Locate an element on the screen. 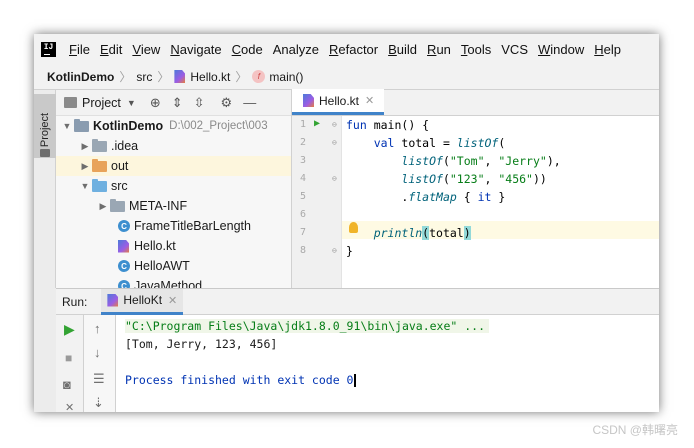 This screenshot has height=448, width=694. menu-help: Help is located at coordinates (607, 49).